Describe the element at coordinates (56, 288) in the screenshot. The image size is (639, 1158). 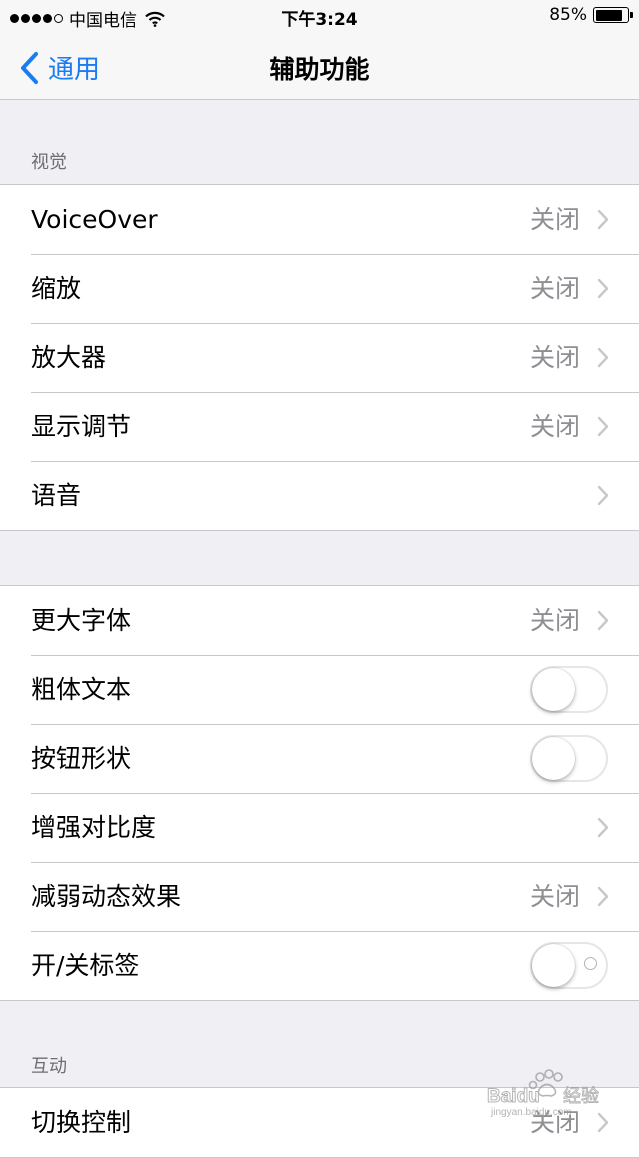
I see `row-label: 缩放` at that location.